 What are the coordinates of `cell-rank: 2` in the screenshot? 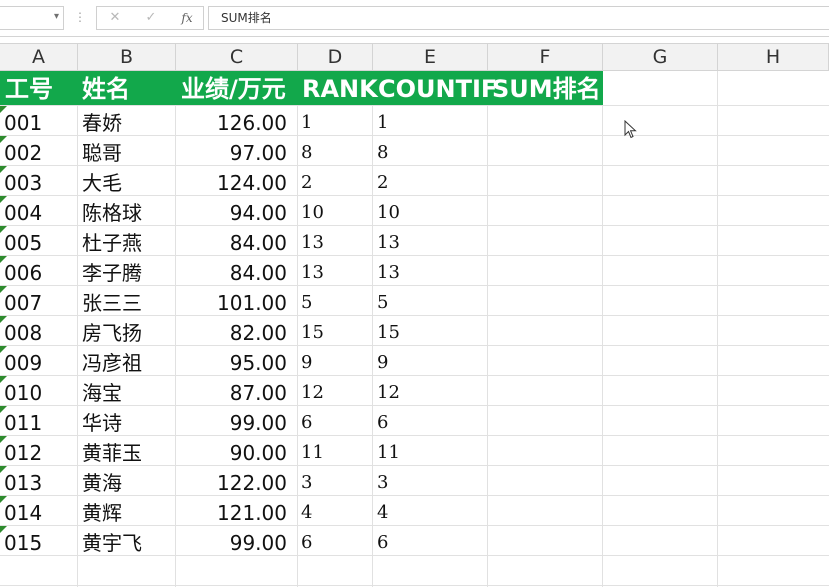 It's located at (336, 182).